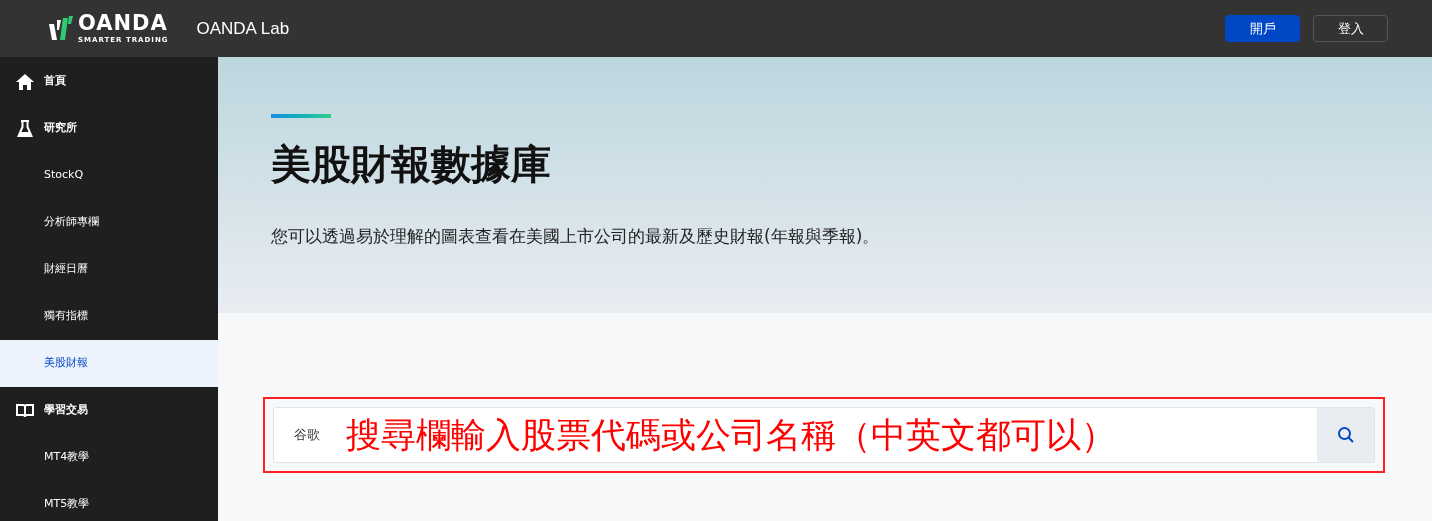 The height and width of the screenshot is (521, 1432). Describe the element at coordinates (109, 316) in the screenshot. I see `sidebar-item: 獨有指標` at that location.